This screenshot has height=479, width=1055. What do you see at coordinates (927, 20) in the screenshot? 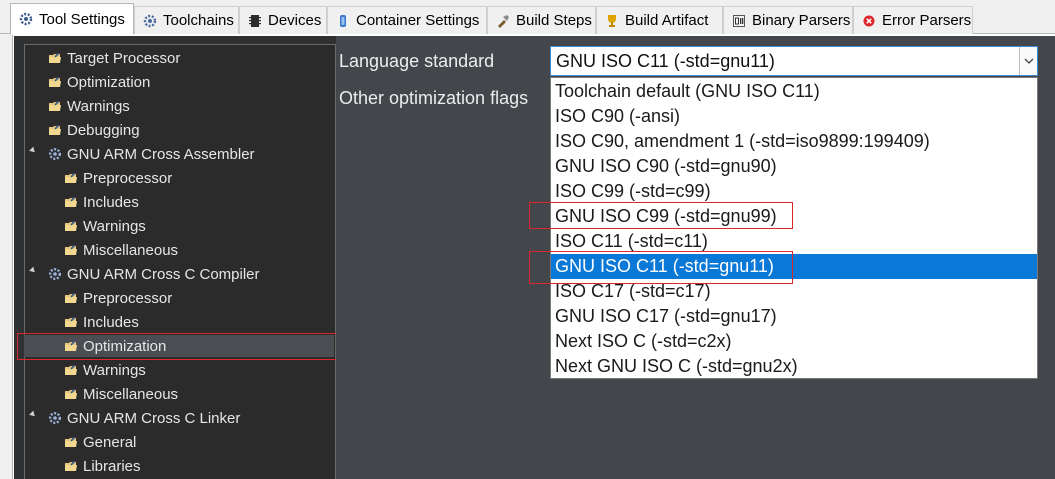
I see `tab-label: Error Parsers` at bounding box center [927, 20].